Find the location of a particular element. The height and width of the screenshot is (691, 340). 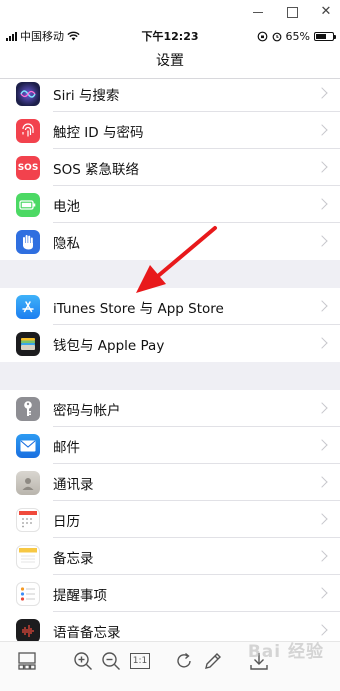

settings-row-itunes-app-store: iTunes Store 与 App Store is located at coordinates (170, 306).